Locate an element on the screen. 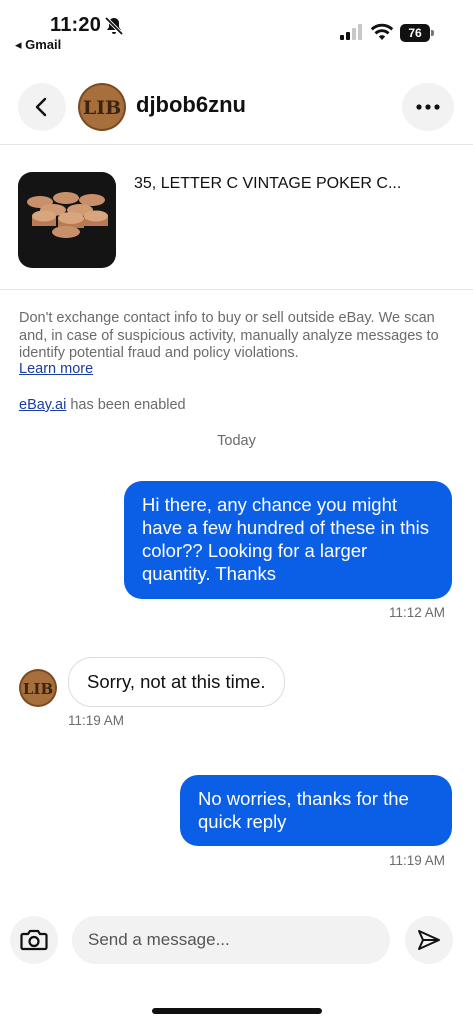  item-thumbnail is located at coordinates (67, 220).